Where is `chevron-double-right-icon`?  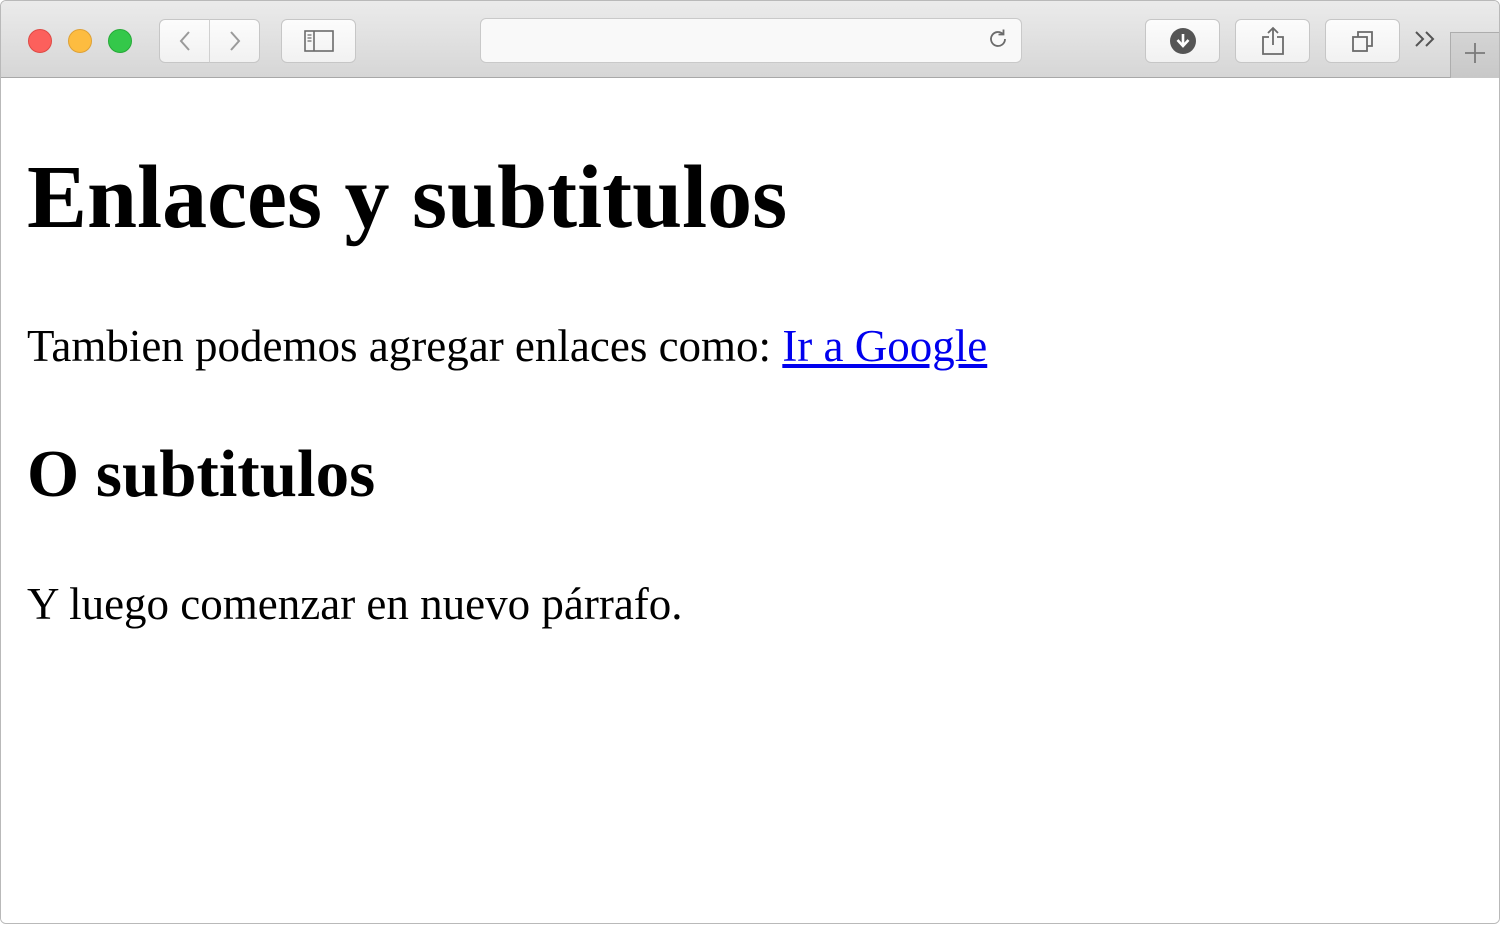
chevron-double-right-icon is located at coordinates (1425, 41).